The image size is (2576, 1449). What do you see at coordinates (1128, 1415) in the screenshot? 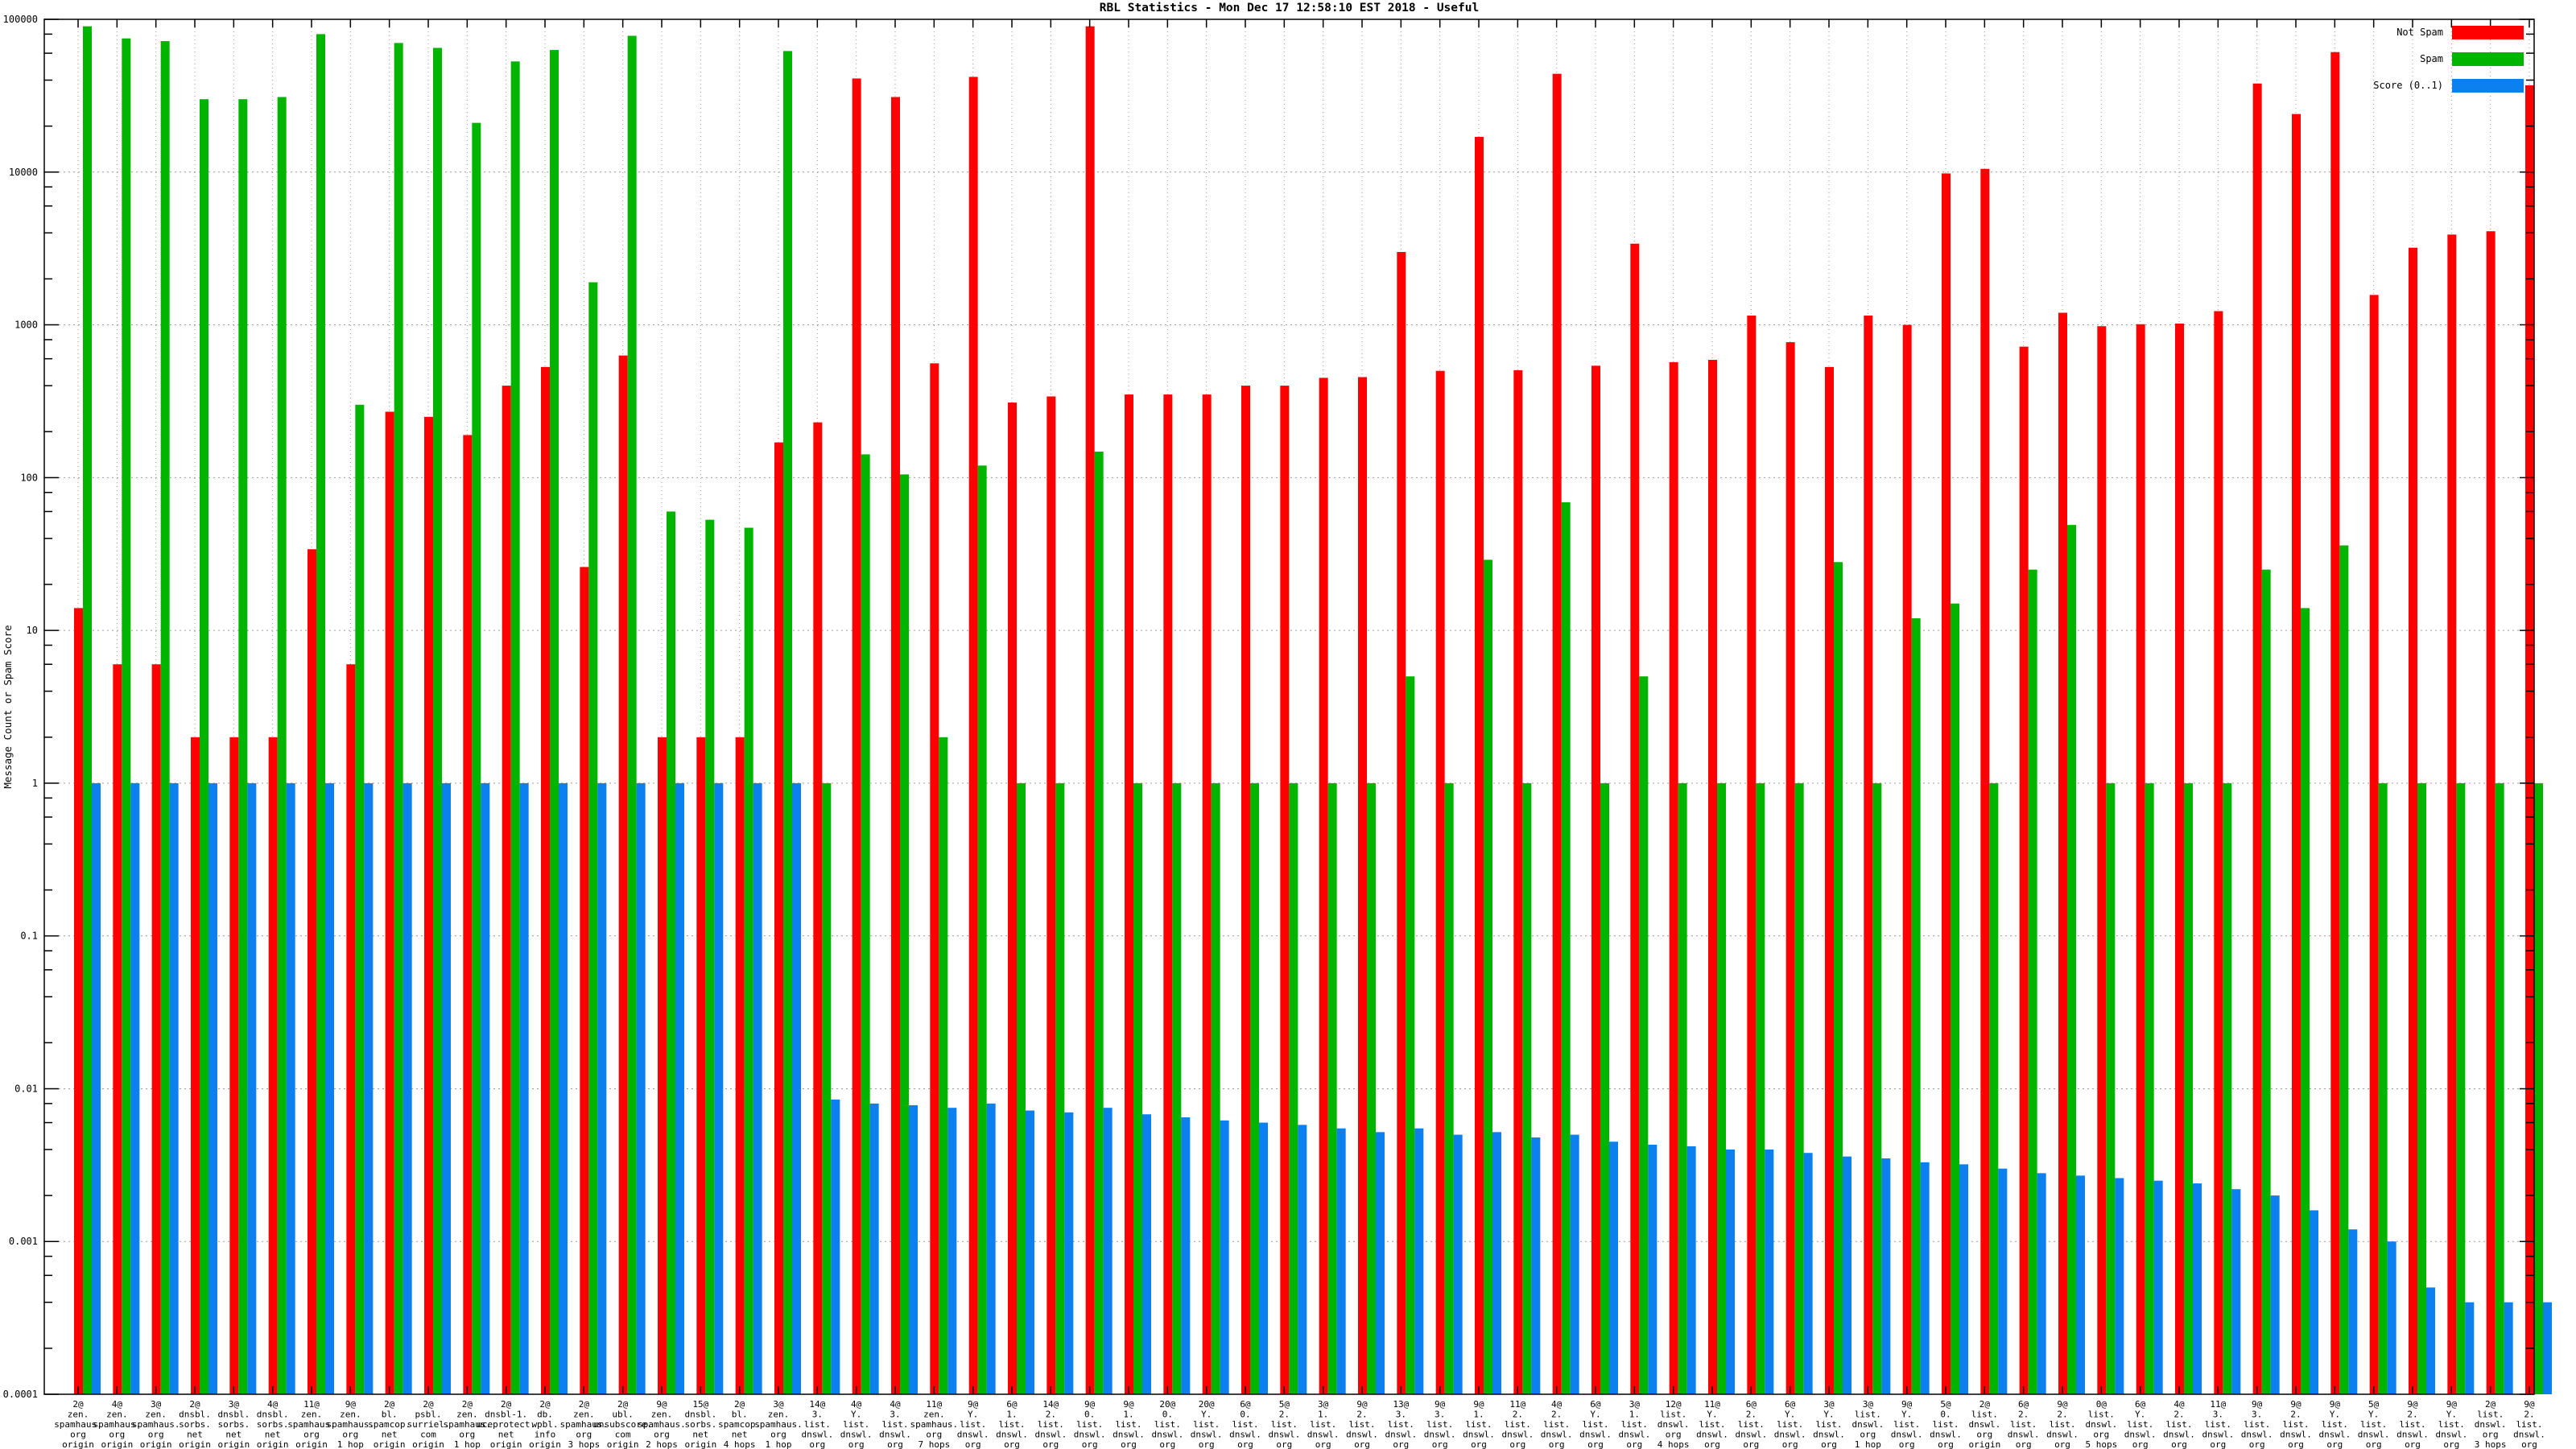
I see `x-category-label: 1.` at bounding box center [1128, 1415].